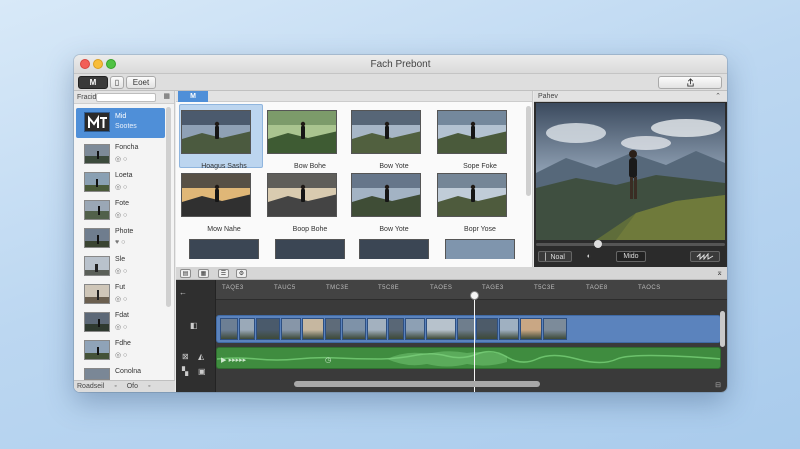 This screenshot has height=449, width=800. What do you see at coordinates (400, 82) in the screenshot?
I see `toolbar: M ▯ Eoet` at bounding box center [400, 82].